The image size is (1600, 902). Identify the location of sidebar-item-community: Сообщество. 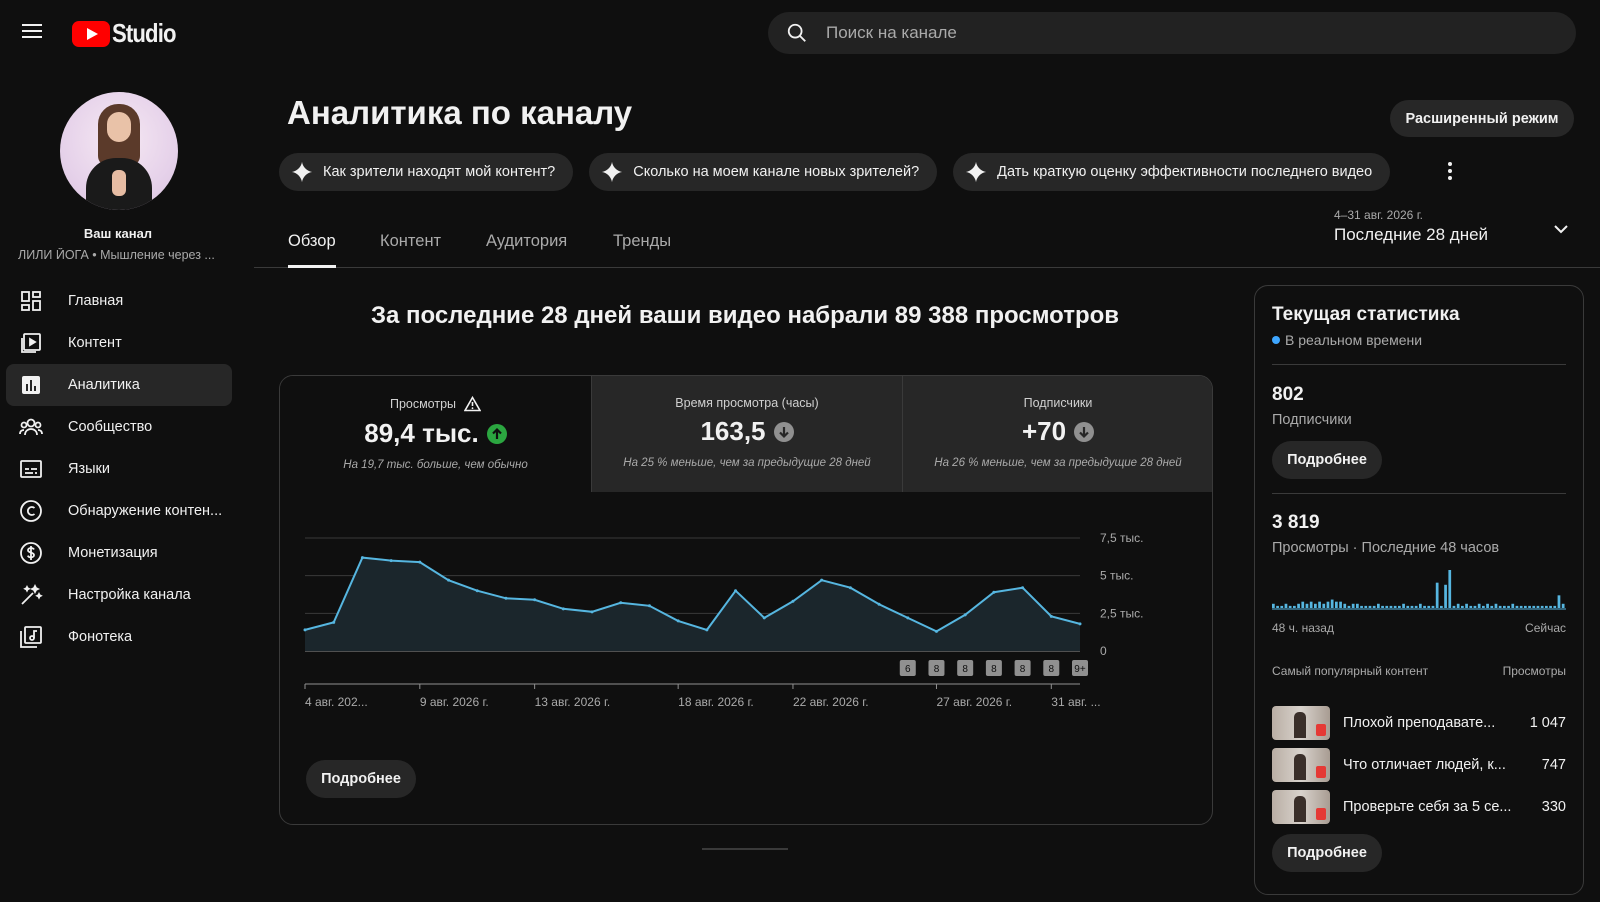
(119, 427).